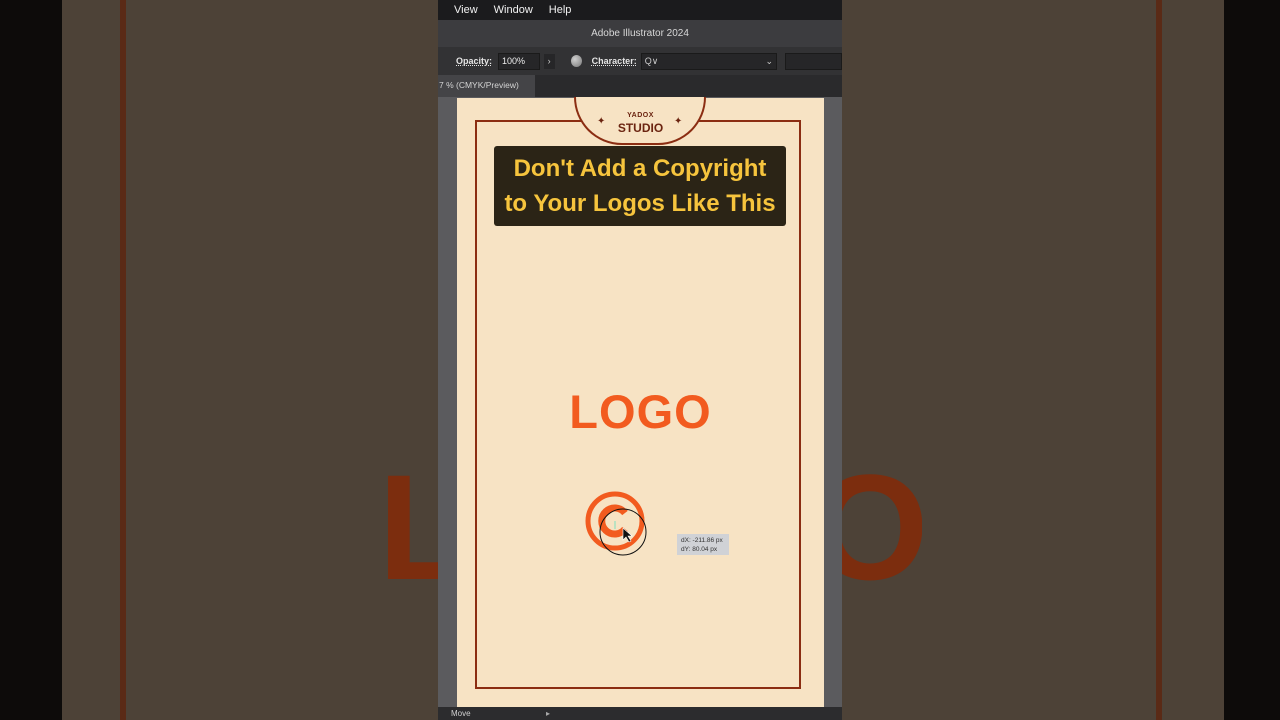 The height and width of the screenshot is (720, 1280). What do you see at coordinates (513, 10) in the screenshot?
I see `menu-window: Window` at bounding box center [513, 10].